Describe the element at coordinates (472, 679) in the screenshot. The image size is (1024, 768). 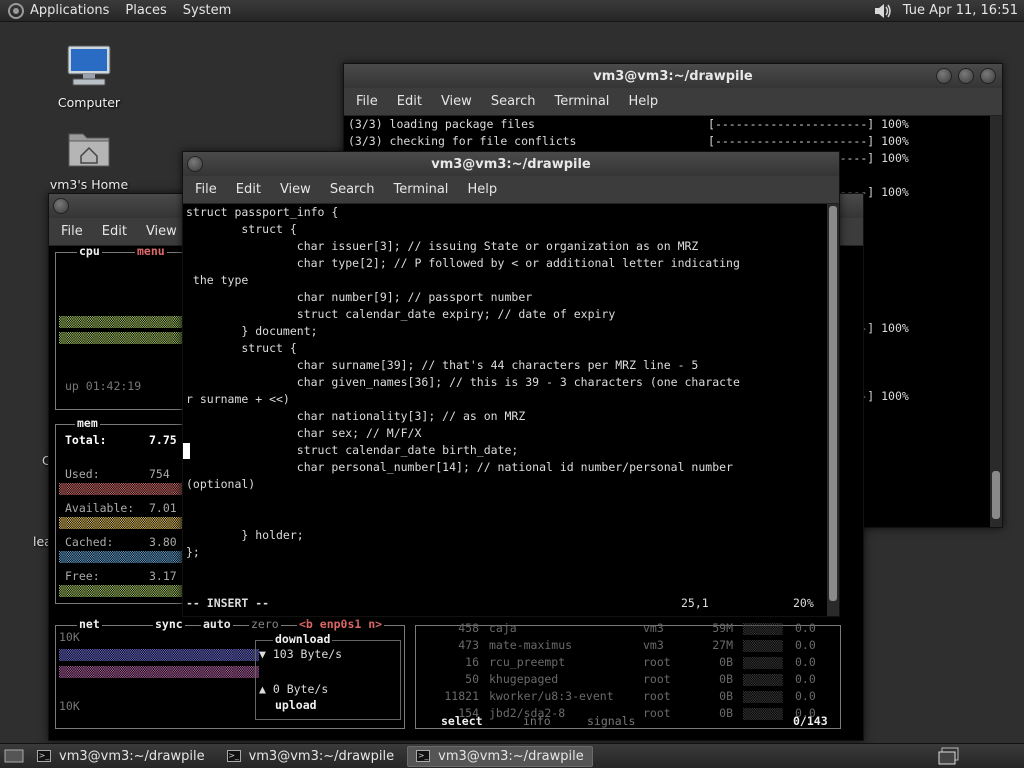
I see `proc-cell-pid: 50` at that location.